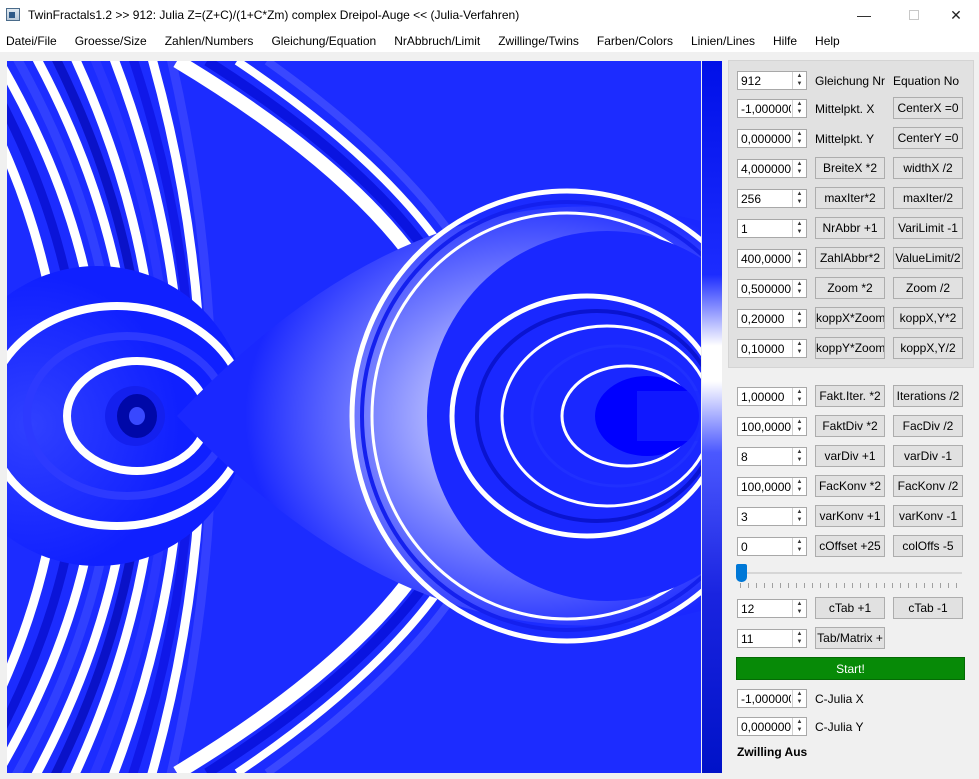  Describe the element at coordinates (772, 486) in the screenshot. I see `fac-konv-spinbox: 100,00000 ▲▼` at that location.